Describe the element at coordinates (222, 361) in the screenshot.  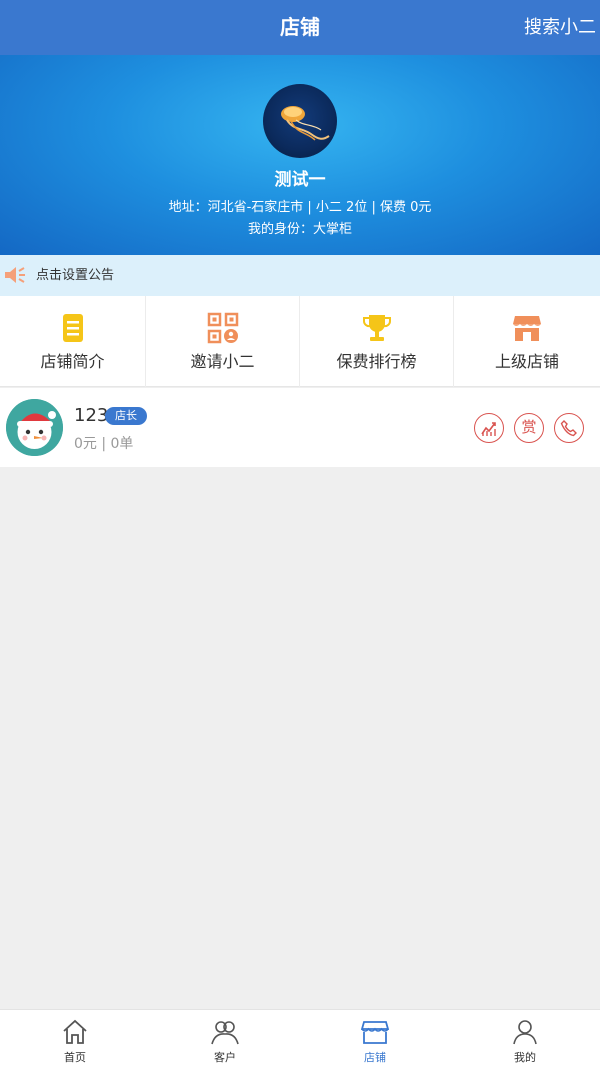
I see `menu-label: 邀请小二` at that location.